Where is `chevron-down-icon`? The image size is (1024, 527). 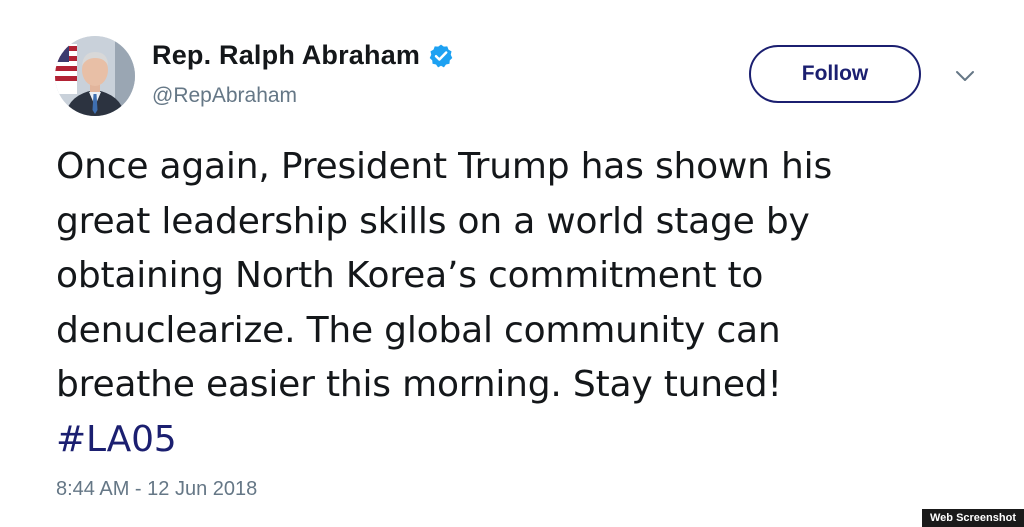
chevron-down-icon is located at coordinates (965, 76).